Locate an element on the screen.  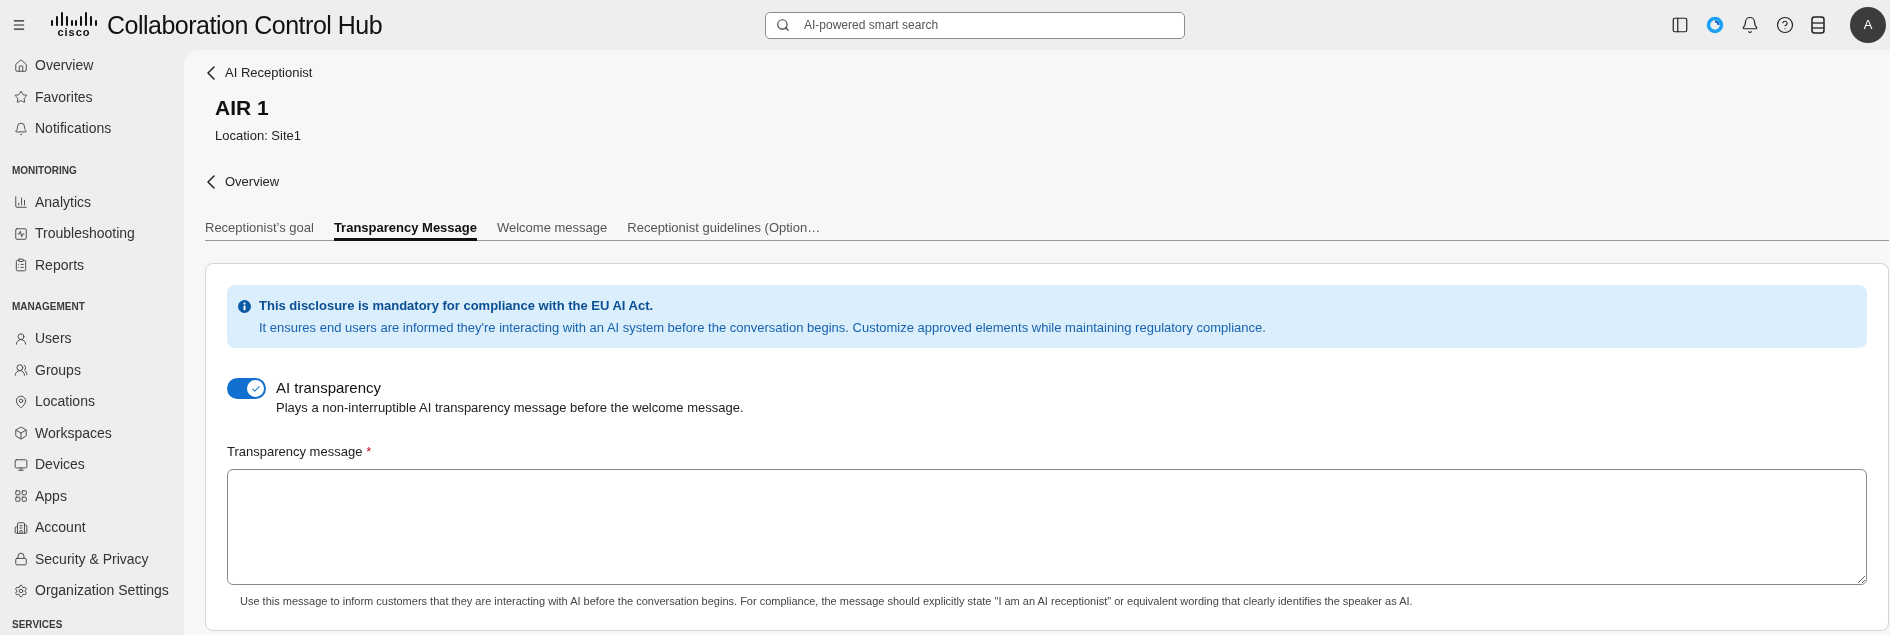
section-heading: MONITORING is located at coordinates (44, 170).